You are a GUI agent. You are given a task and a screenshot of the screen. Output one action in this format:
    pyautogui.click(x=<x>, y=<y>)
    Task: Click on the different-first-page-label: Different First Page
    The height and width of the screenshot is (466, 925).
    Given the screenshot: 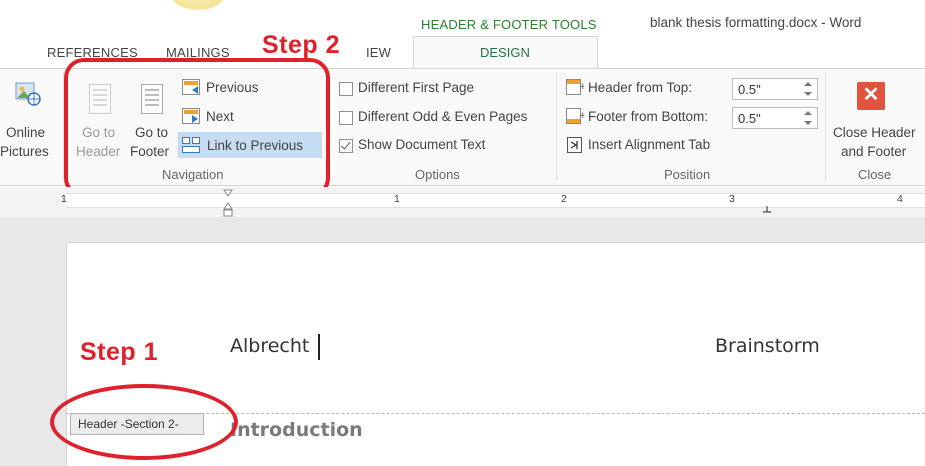 What is the action you would take?
    pyautogui.click(x=416, y=87)
    